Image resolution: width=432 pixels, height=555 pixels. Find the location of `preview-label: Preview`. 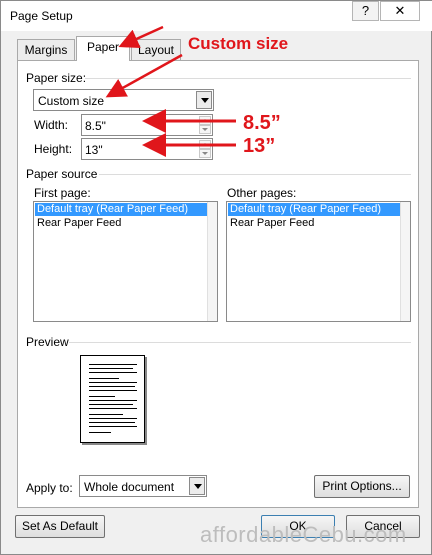

preview-label: Preview is located at coordinates (47, 342).